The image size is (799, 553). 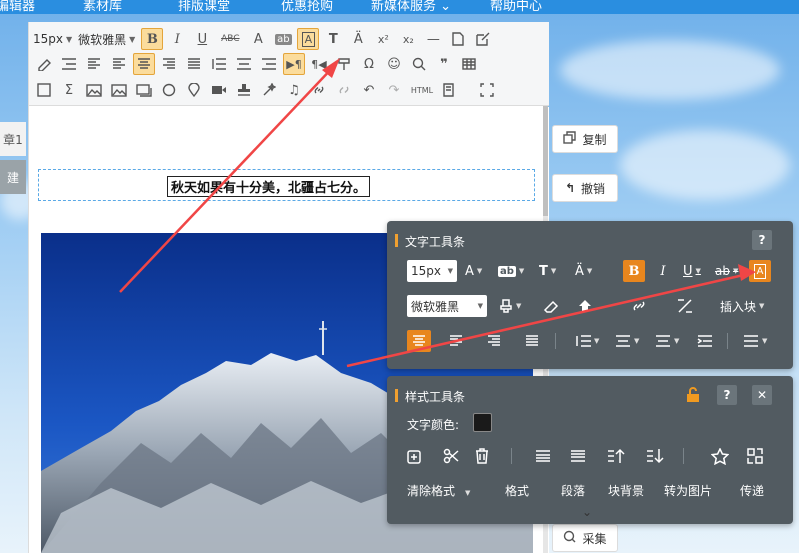 I want to click on image-gallery-icon, so click(x=119, y=90).